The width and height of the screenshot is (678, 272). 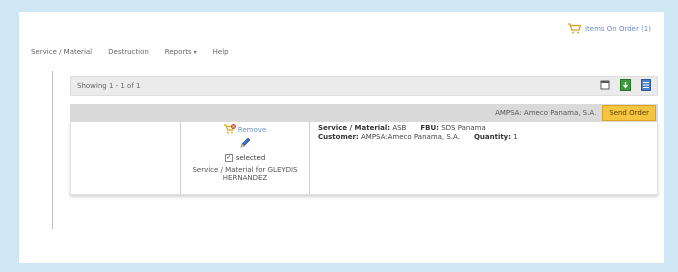 What do you see at coordinates (252, 130) in the screenshot?
I see `remove-label: Remove` at bounding box center [252, 130].